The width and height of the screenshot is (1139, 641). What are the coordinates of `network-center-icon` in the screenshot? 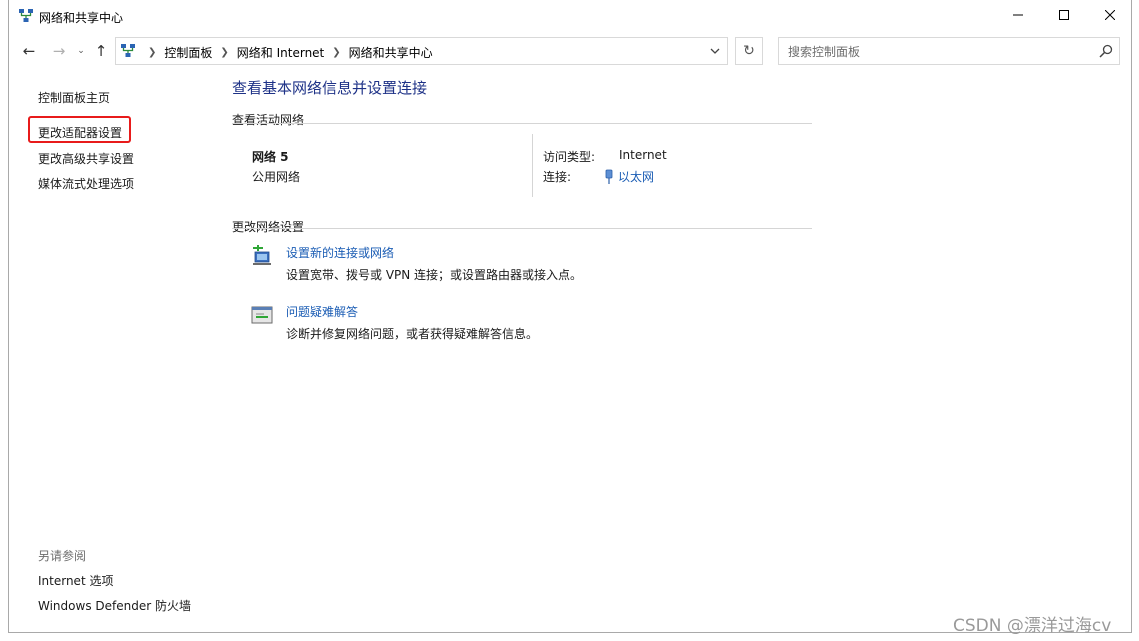 It's located at (26, 15).